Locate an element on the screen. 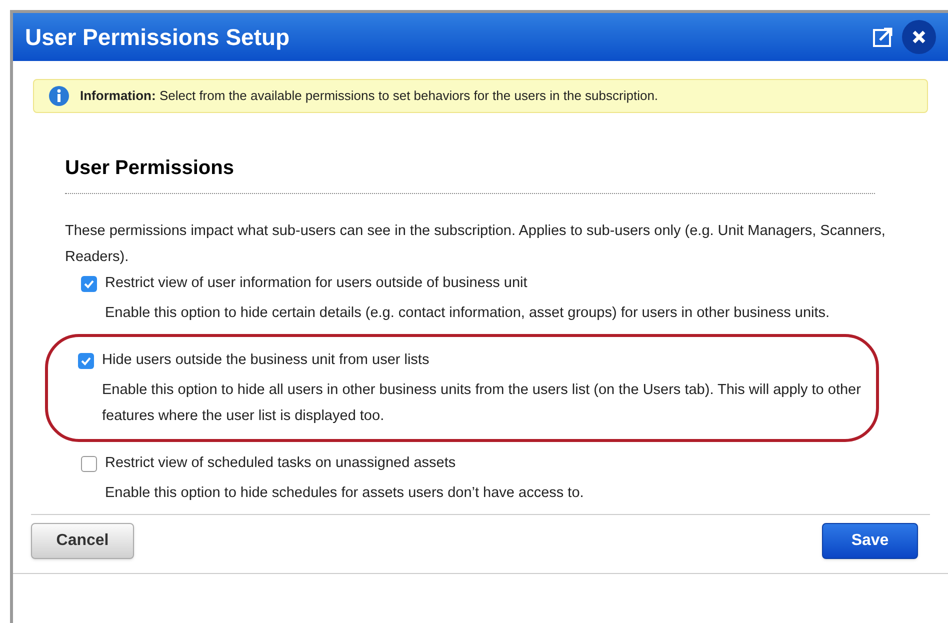 The width and height of the screenshot is (948, 623). option-description: Enable this option to hide certain details (e.g. contact information, asset groups) for users in other business units. is located at coordinates (468, 313).